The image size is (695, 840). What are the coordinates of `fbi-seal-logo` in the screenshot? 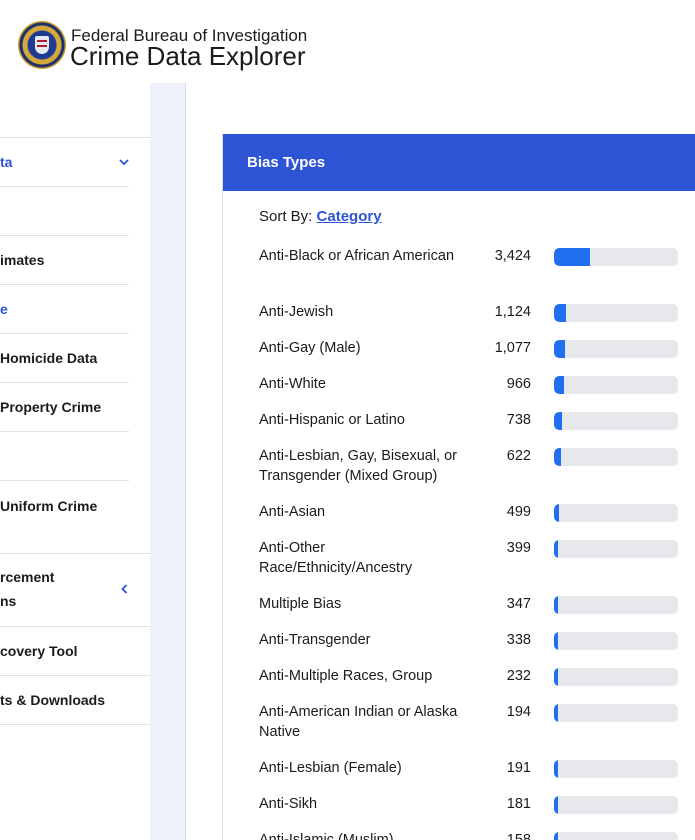 It's located at (42, 45).